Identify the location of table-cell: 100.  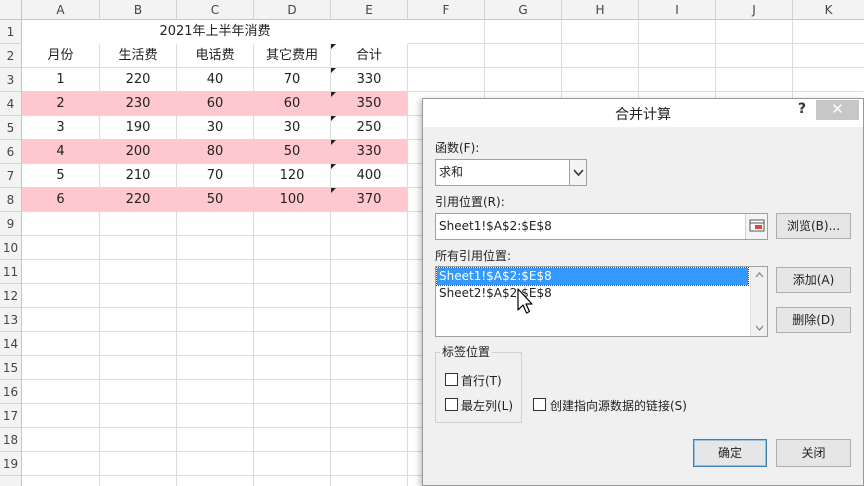
(292, 200).